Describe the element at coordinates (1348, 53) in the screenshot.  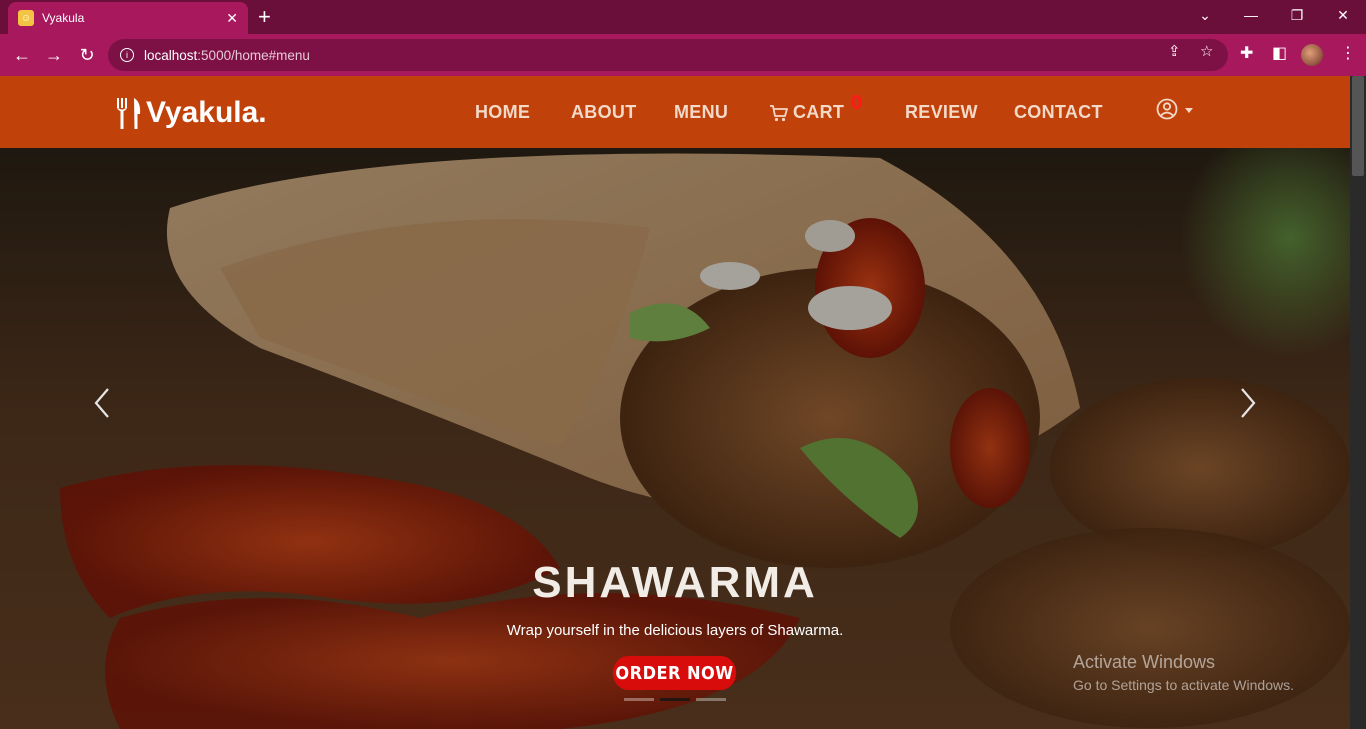
I see `browser-menu-icon: ⋮` at that location.